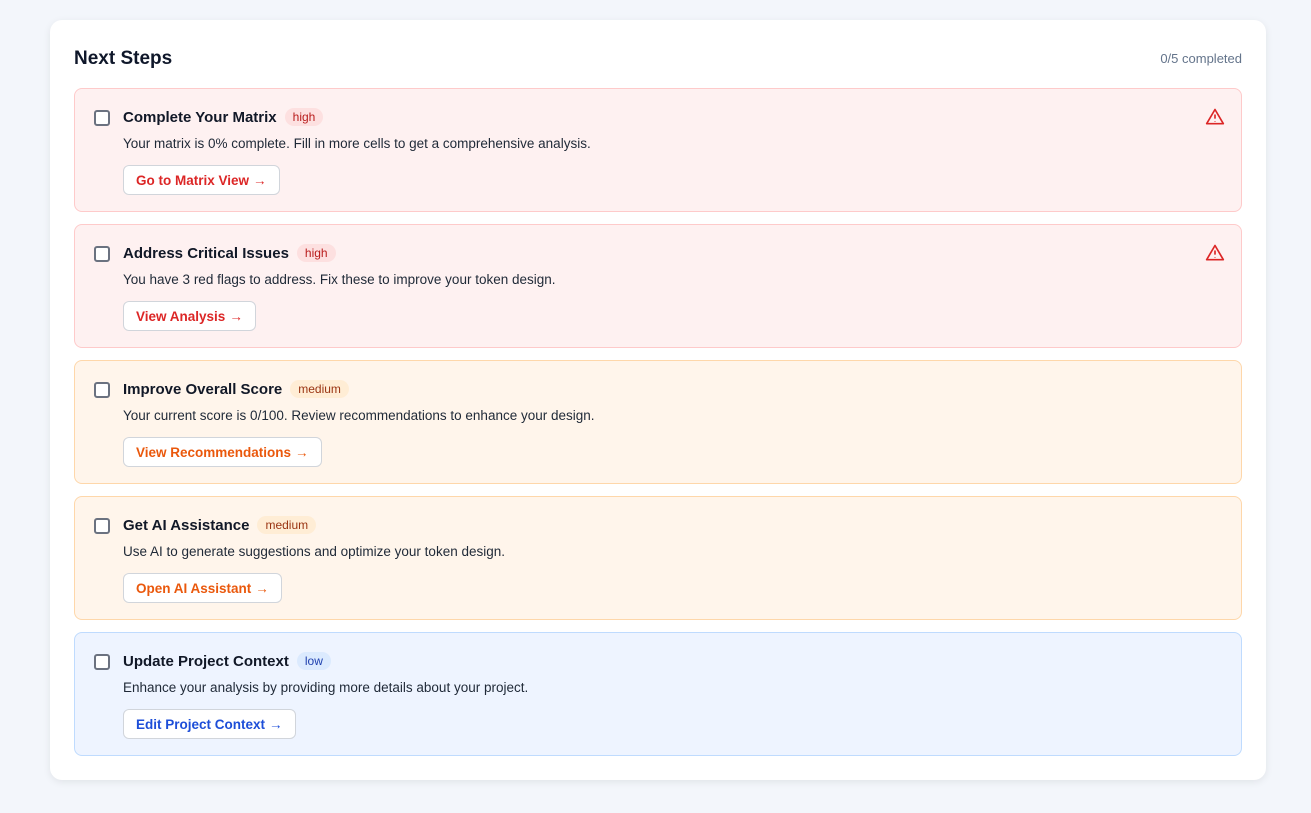 This screenshot has height=813, width=1311. I want to click on completion-count: 0/5 completed, so click(1201, 58).